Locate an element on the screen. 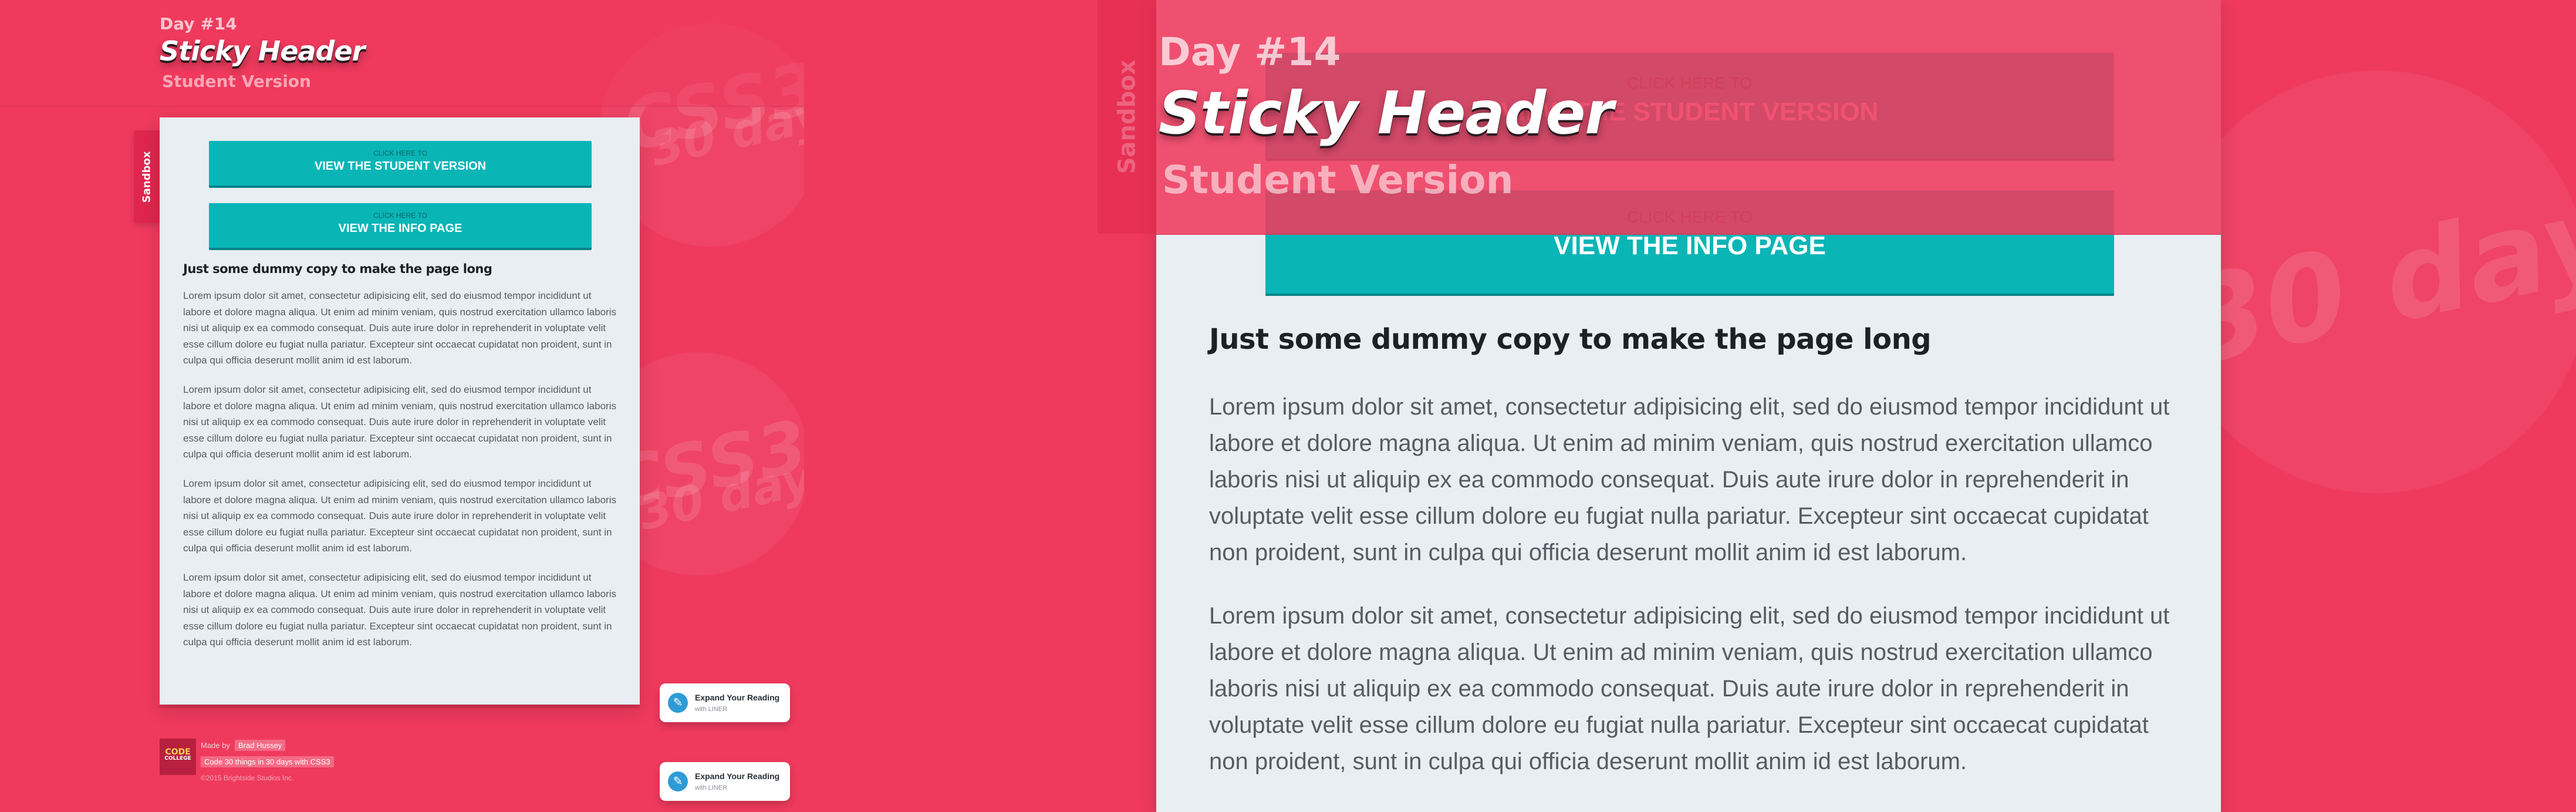 This screenshot has width=2576, height=812. author-link: Brad Hussey is located at coordinates (260, 745).